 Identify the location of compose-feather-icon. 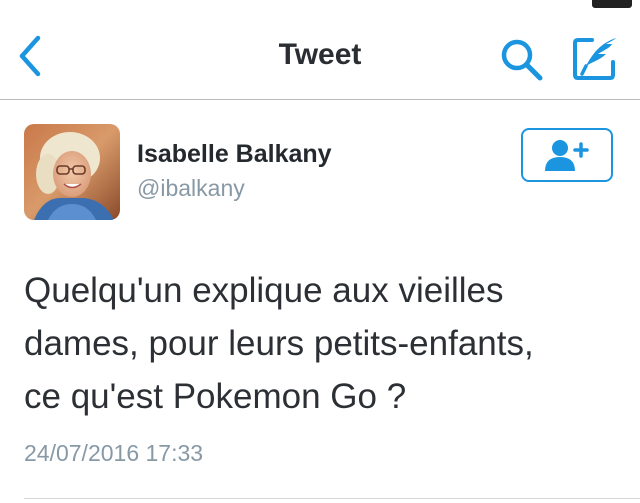
(594, 59).